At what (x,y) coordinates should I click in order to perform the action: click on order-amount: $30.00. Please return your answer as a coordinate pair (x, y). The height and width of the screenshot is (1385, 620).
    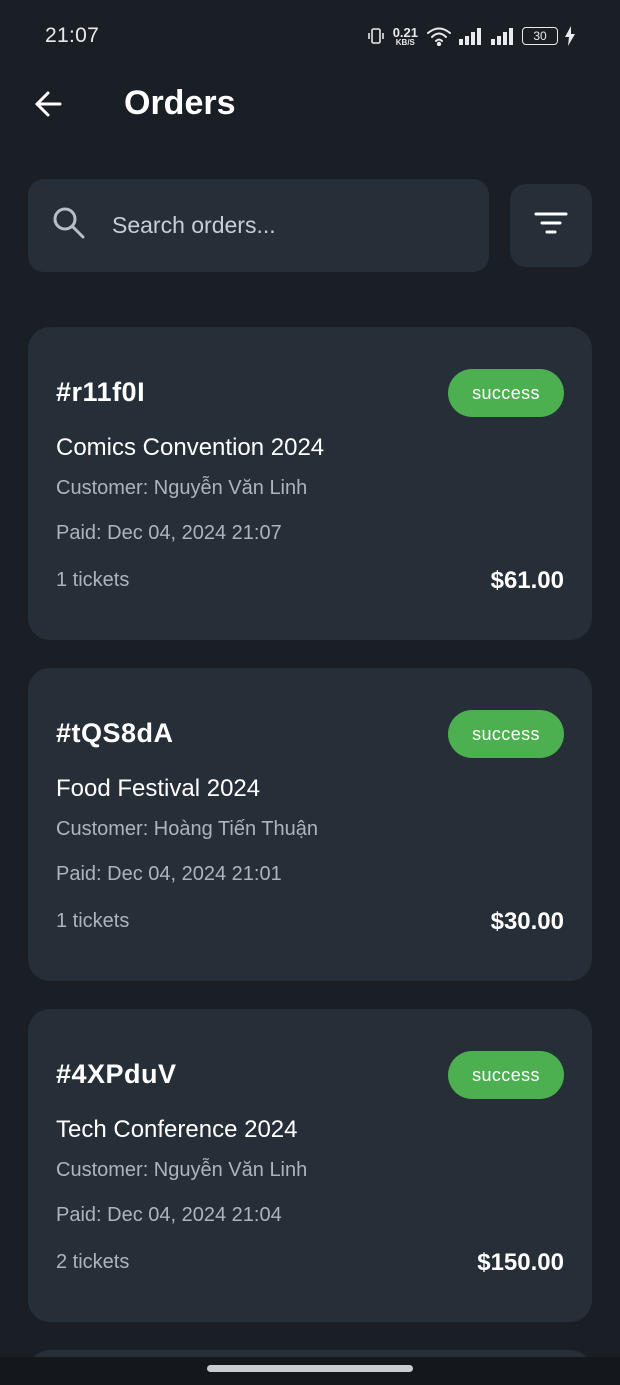
    Looking at the image, I should click on (527, 921).